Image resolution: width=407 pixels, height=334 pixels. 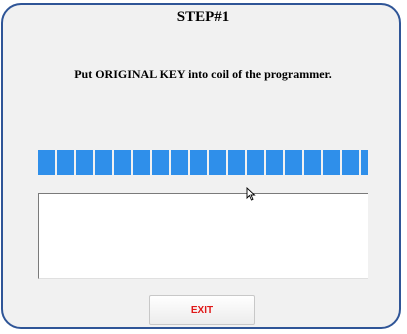 I want to click on exit-button: EXIT, so click(x=202, y=310).